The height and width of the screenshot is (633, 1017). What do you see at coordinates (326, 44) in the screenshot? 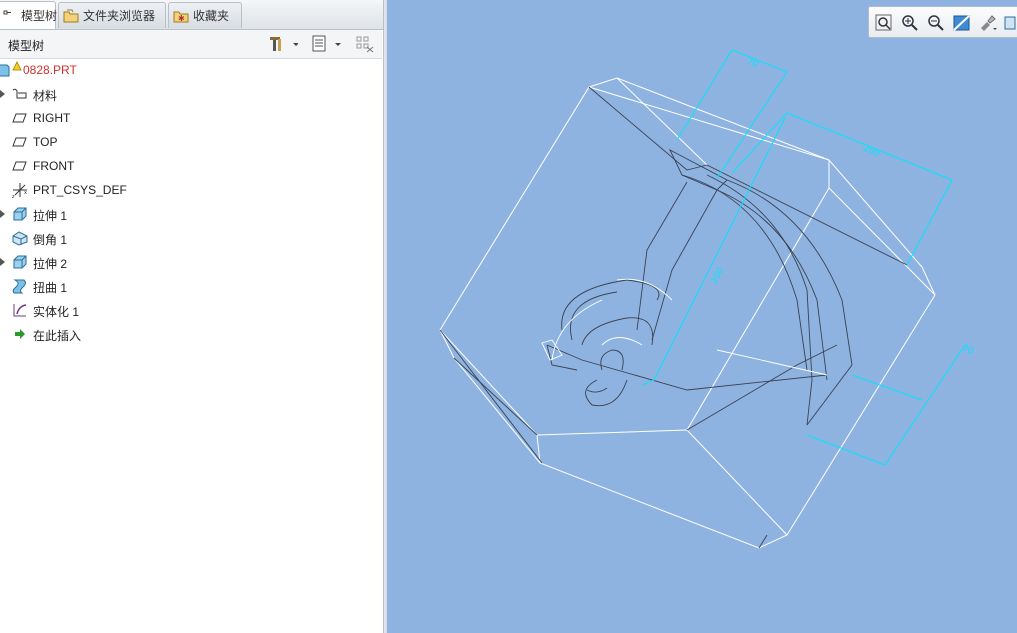
I see `show-options-icon` at bounding box center [326, 44].